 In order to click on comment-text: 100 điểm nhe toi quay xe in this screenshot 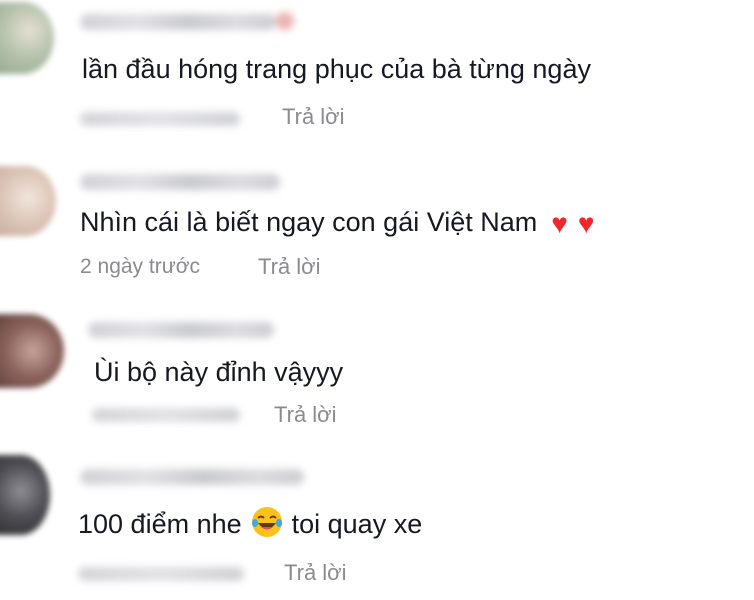, I will do `click(250, 523)`.